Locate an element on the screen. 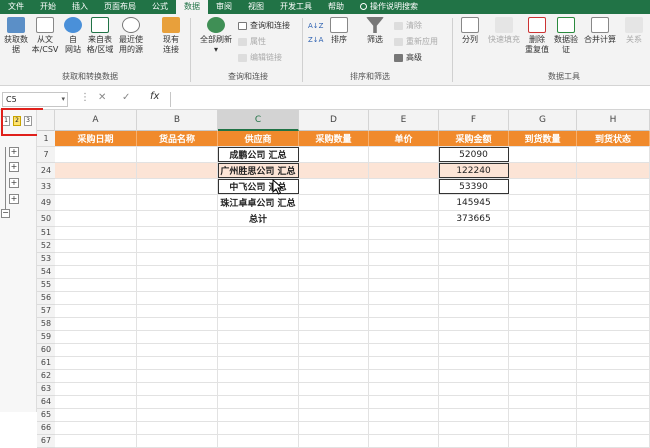 The image size is (650, 448). row-header: 62 is located at coordinates (46, 376).